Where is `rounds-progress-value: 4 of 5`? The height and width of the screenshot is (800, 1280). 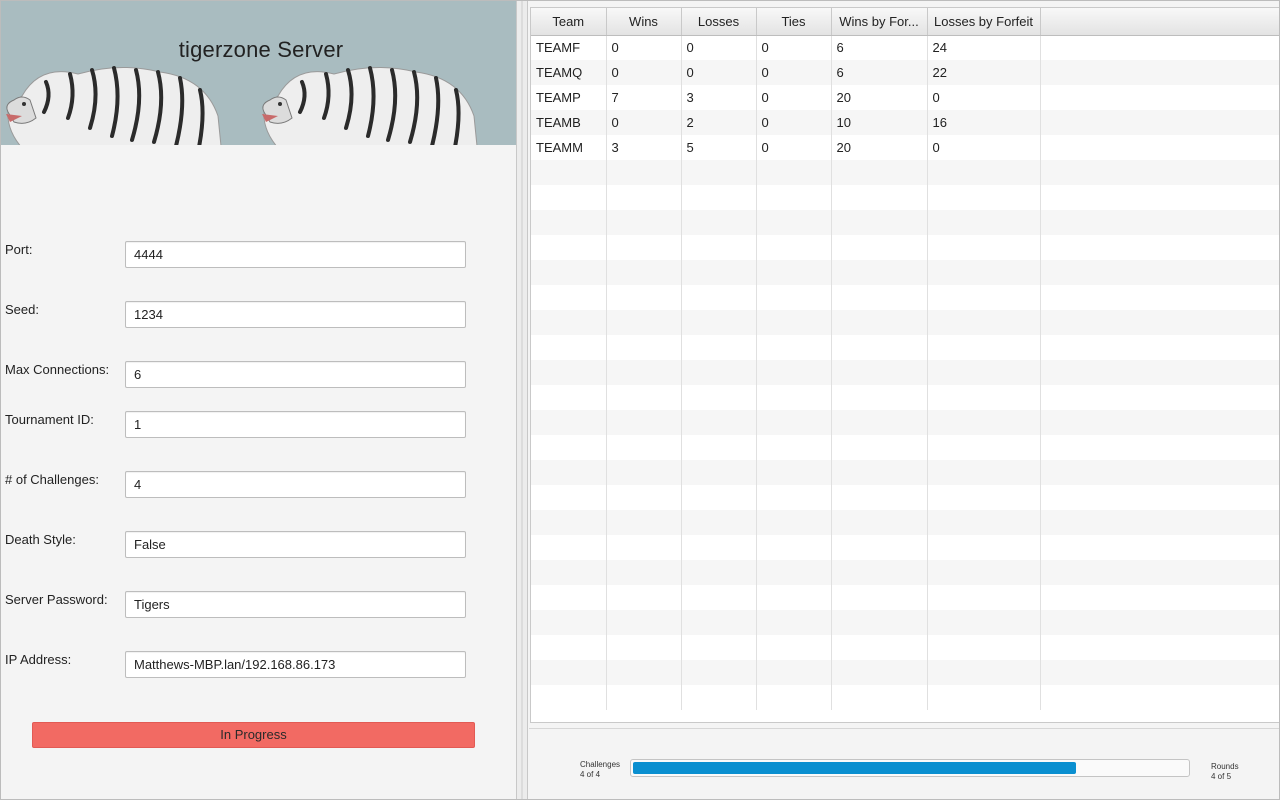 rounds-progress-value: 4 of 5 is located at coordinates (1221, 776).